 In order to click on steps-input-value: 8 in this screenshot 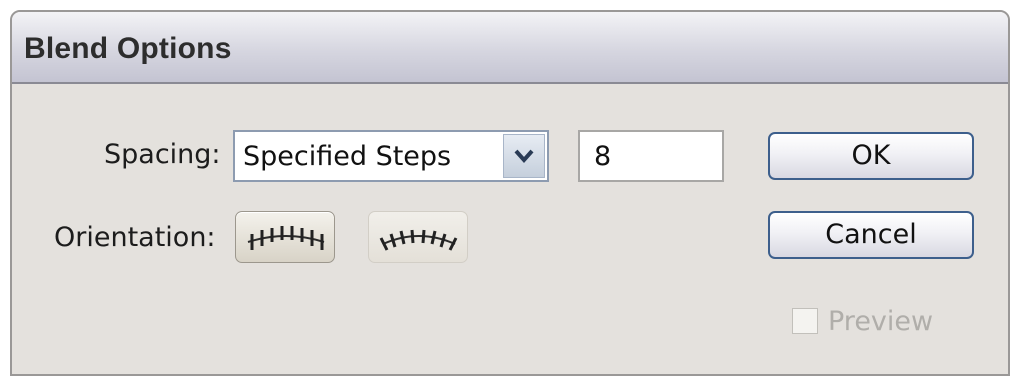, I will do `click(603, 156)`.